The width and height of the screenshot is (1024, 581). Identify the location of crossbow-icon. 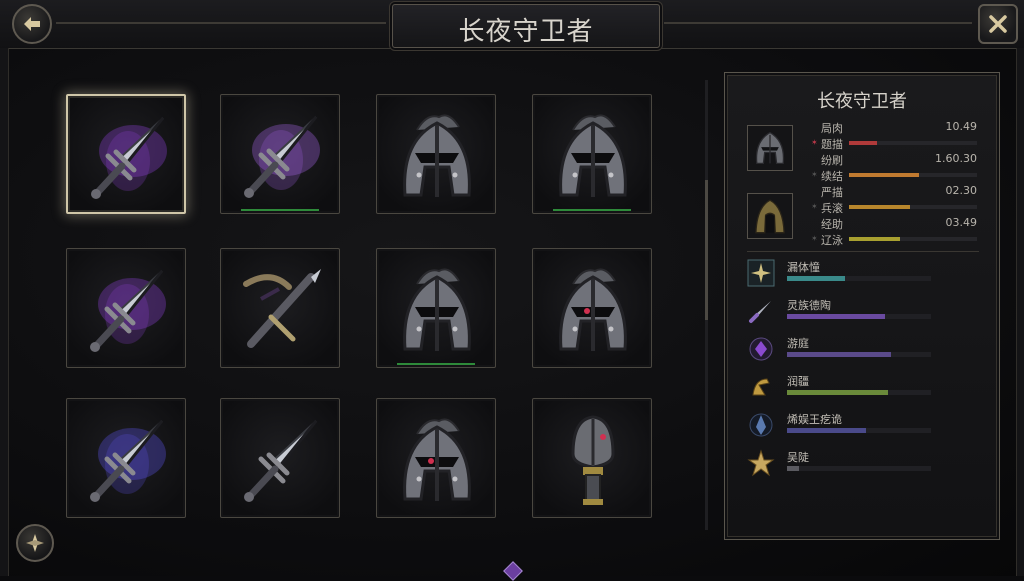
(282, 308).